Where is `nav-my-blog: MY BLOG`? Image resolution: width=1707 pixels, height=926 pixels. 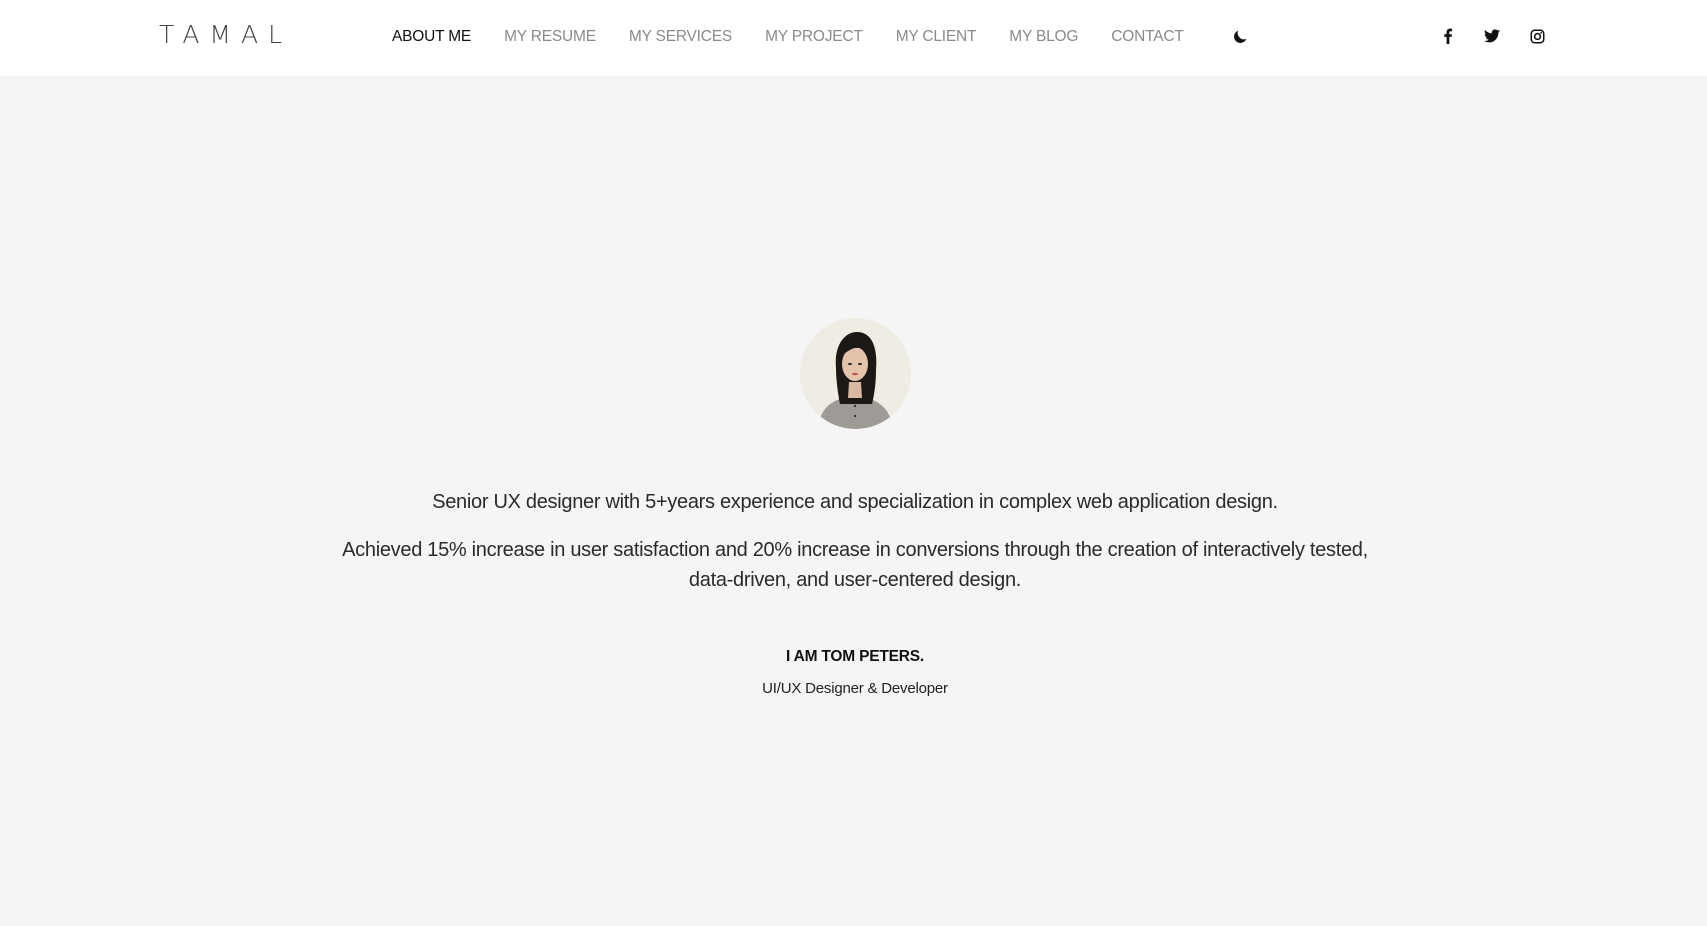 nav-my-blog: MY BLOG is located at coordinates (1043, 37).